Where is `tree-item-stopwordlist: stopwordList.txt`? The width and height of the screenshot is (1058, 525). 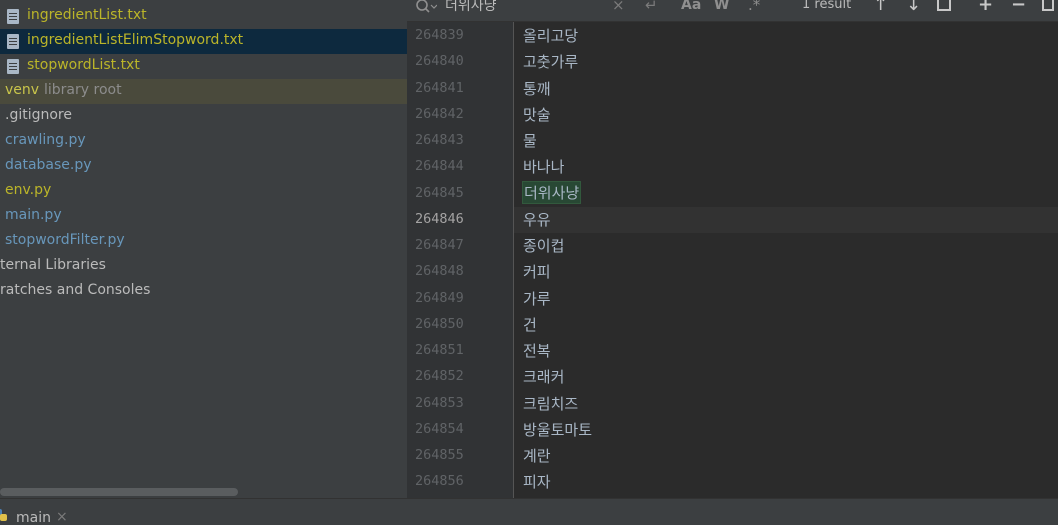 tree-item-stopwordlist: stopwordList.txt is located at coordinates (203, 66).